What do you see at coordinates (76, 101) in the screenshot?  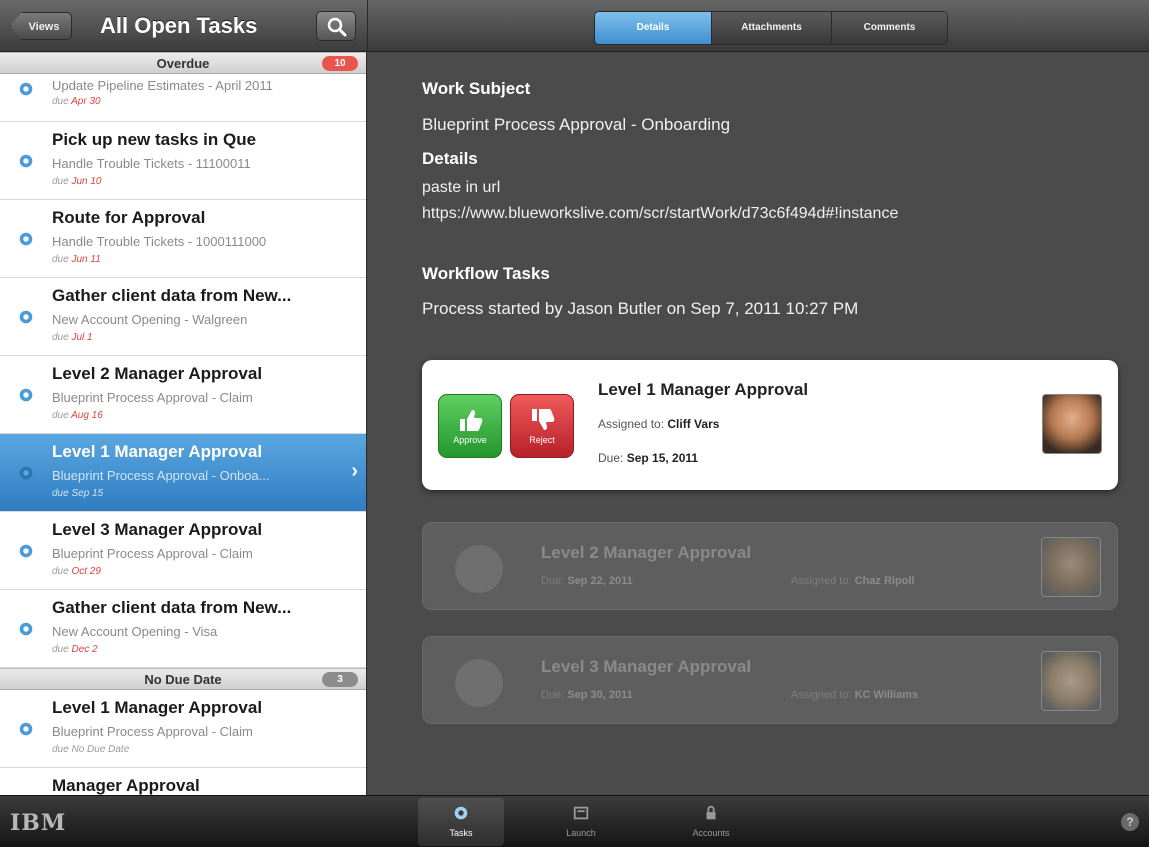 I see `task-due: due Apr 30` at bounding box center [76, 101].